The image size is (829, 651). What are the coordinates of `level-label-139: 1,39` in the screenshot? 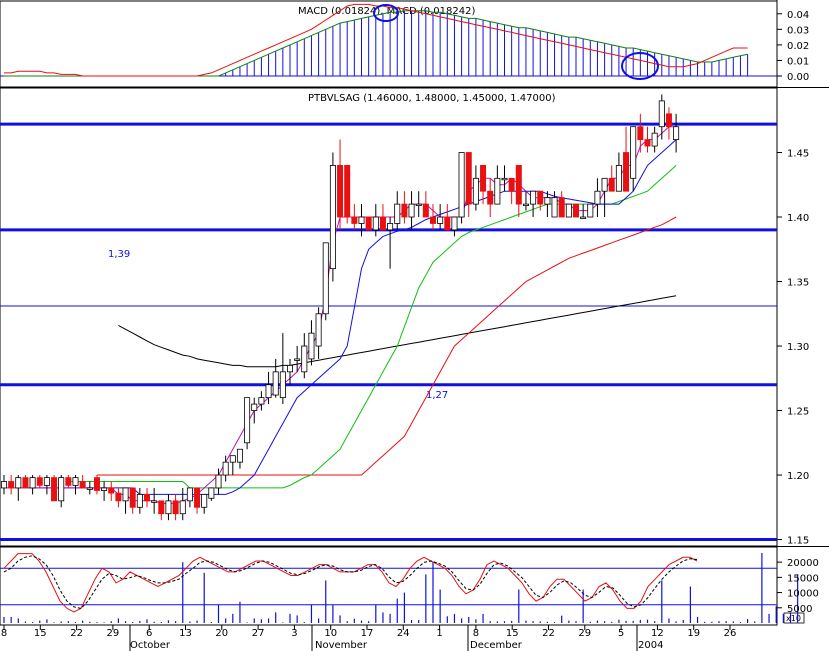 It's located at (119, 254).